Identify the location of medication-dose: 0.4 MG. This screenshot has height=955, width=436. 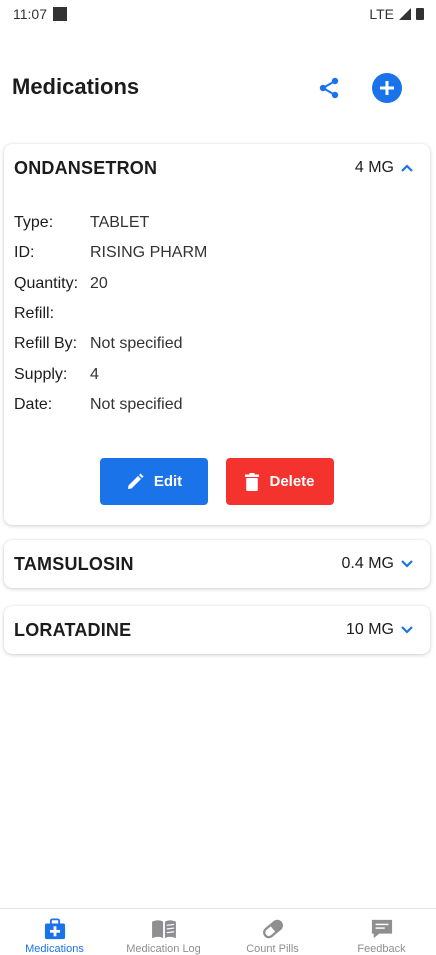
(367, 563).